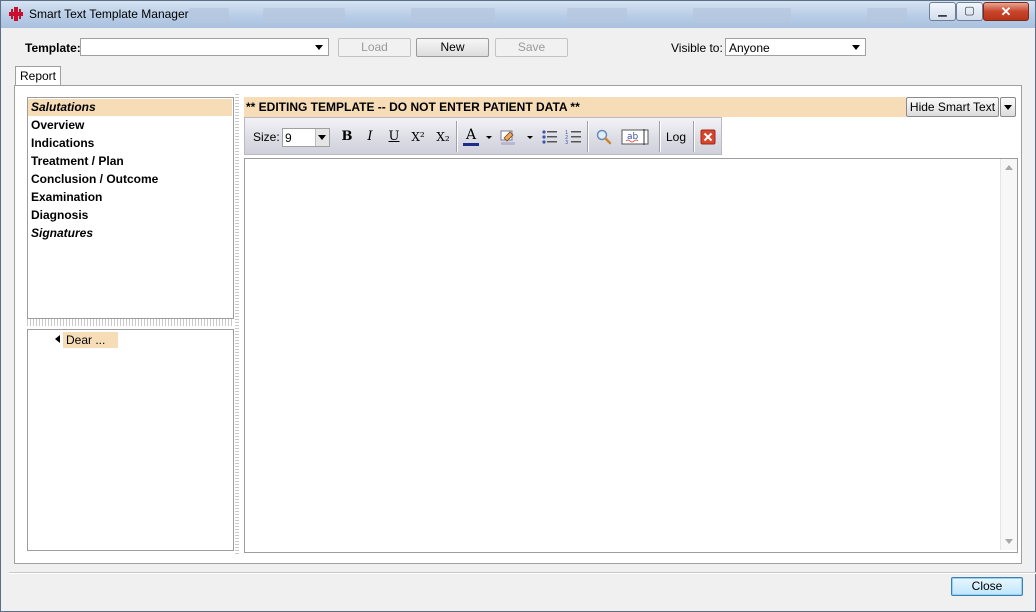 The image size is (1036, 612). What do you see at coordinates (443, 137) in the screenshot?
I see `subscript-button: X₂` at bounding box center [443, 137].